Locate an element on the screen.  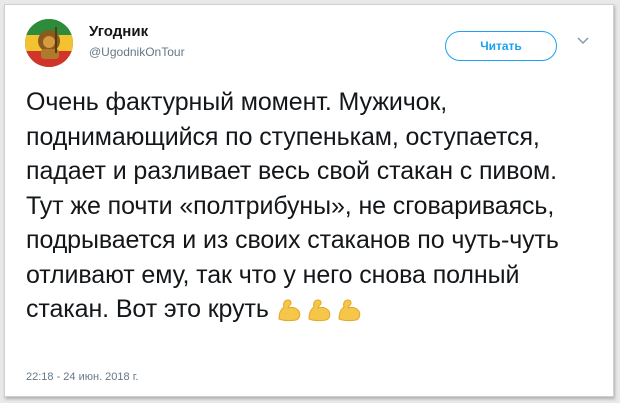
author-handle: @UgodnikOnTour is located at coordinates (137, 52).